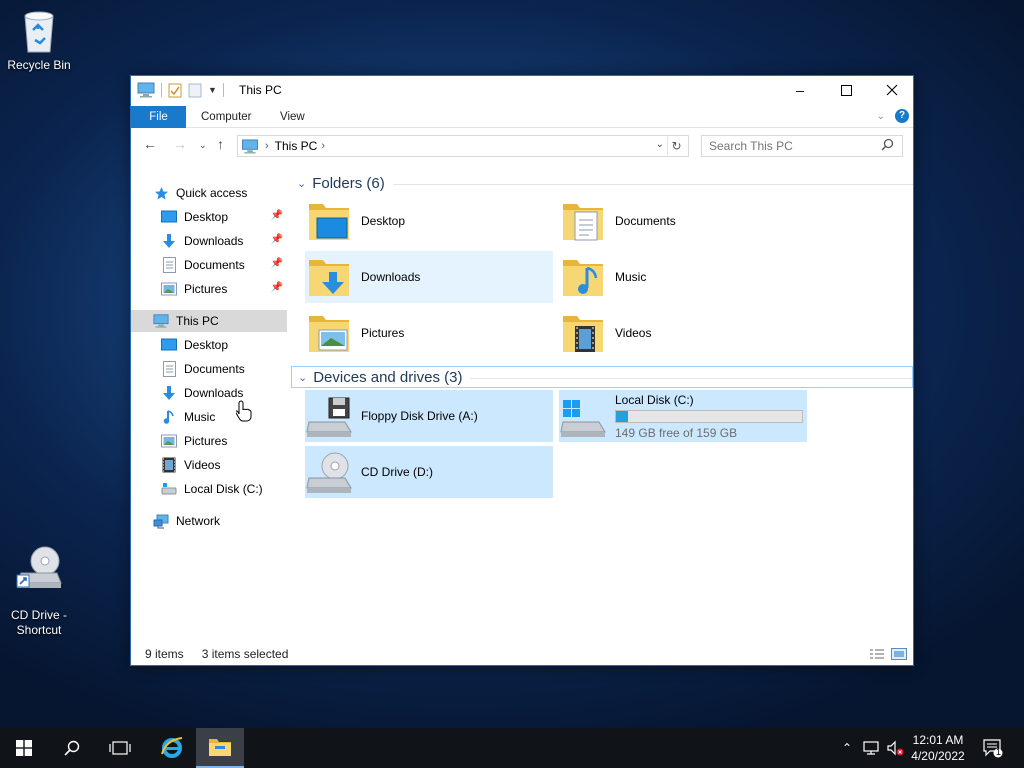  What do you see at coordinates (169, 265) in the screenshot?
I see `documents-icon` at bounding box center [169, 265].